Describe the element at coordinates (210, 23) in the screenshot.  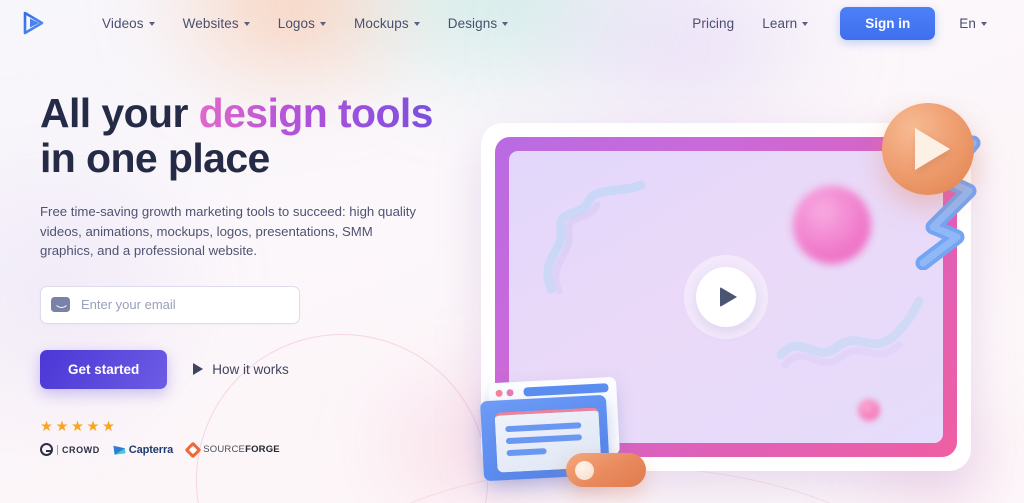
I see `nav-label: Websites` at that location.